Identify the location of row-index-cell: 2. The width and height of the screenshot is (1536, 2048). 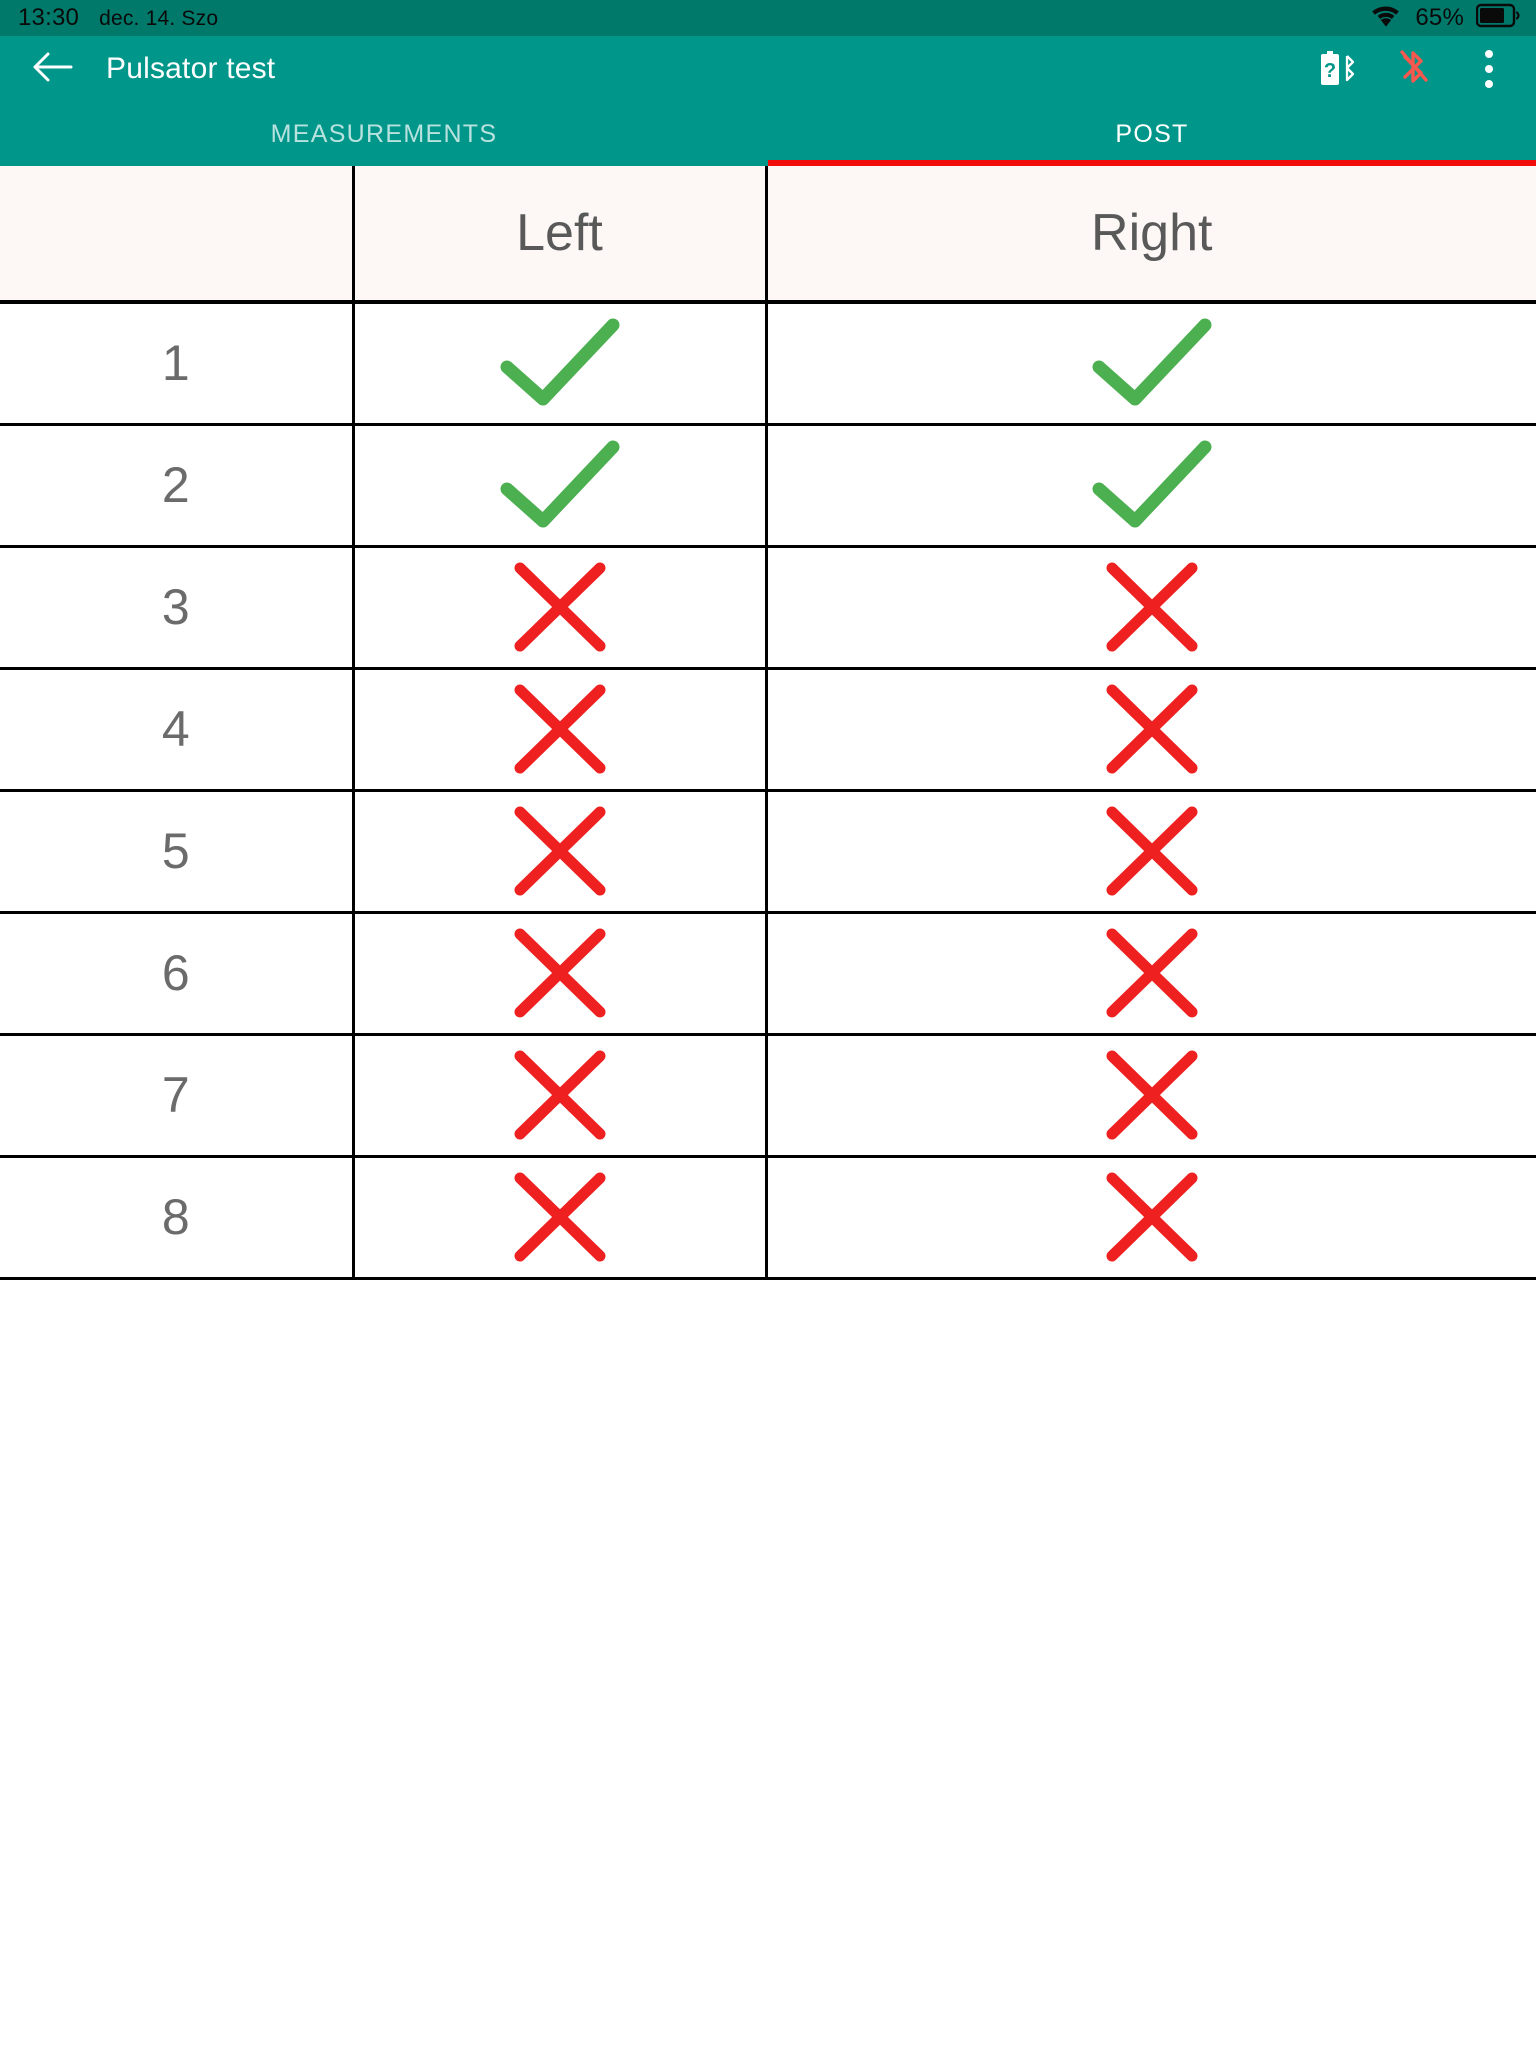
(177, 486).